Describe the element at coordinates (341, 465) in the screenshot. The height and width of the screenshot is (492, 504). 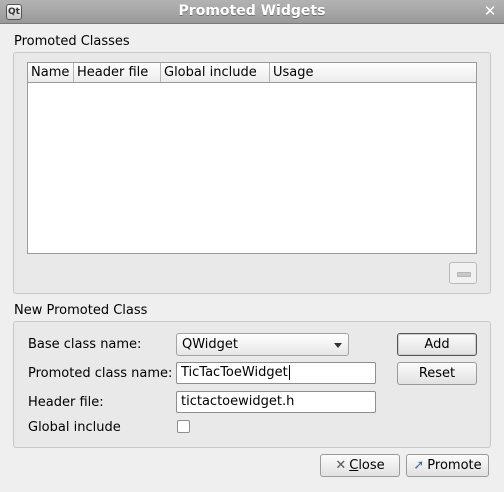
I see `close-x-icon: ✕` at that location.